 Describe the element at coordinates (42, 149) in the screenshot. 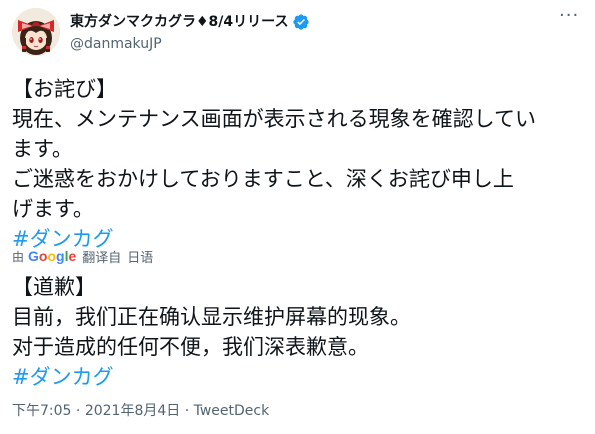

I see `tweet-line: ます。` at that location.